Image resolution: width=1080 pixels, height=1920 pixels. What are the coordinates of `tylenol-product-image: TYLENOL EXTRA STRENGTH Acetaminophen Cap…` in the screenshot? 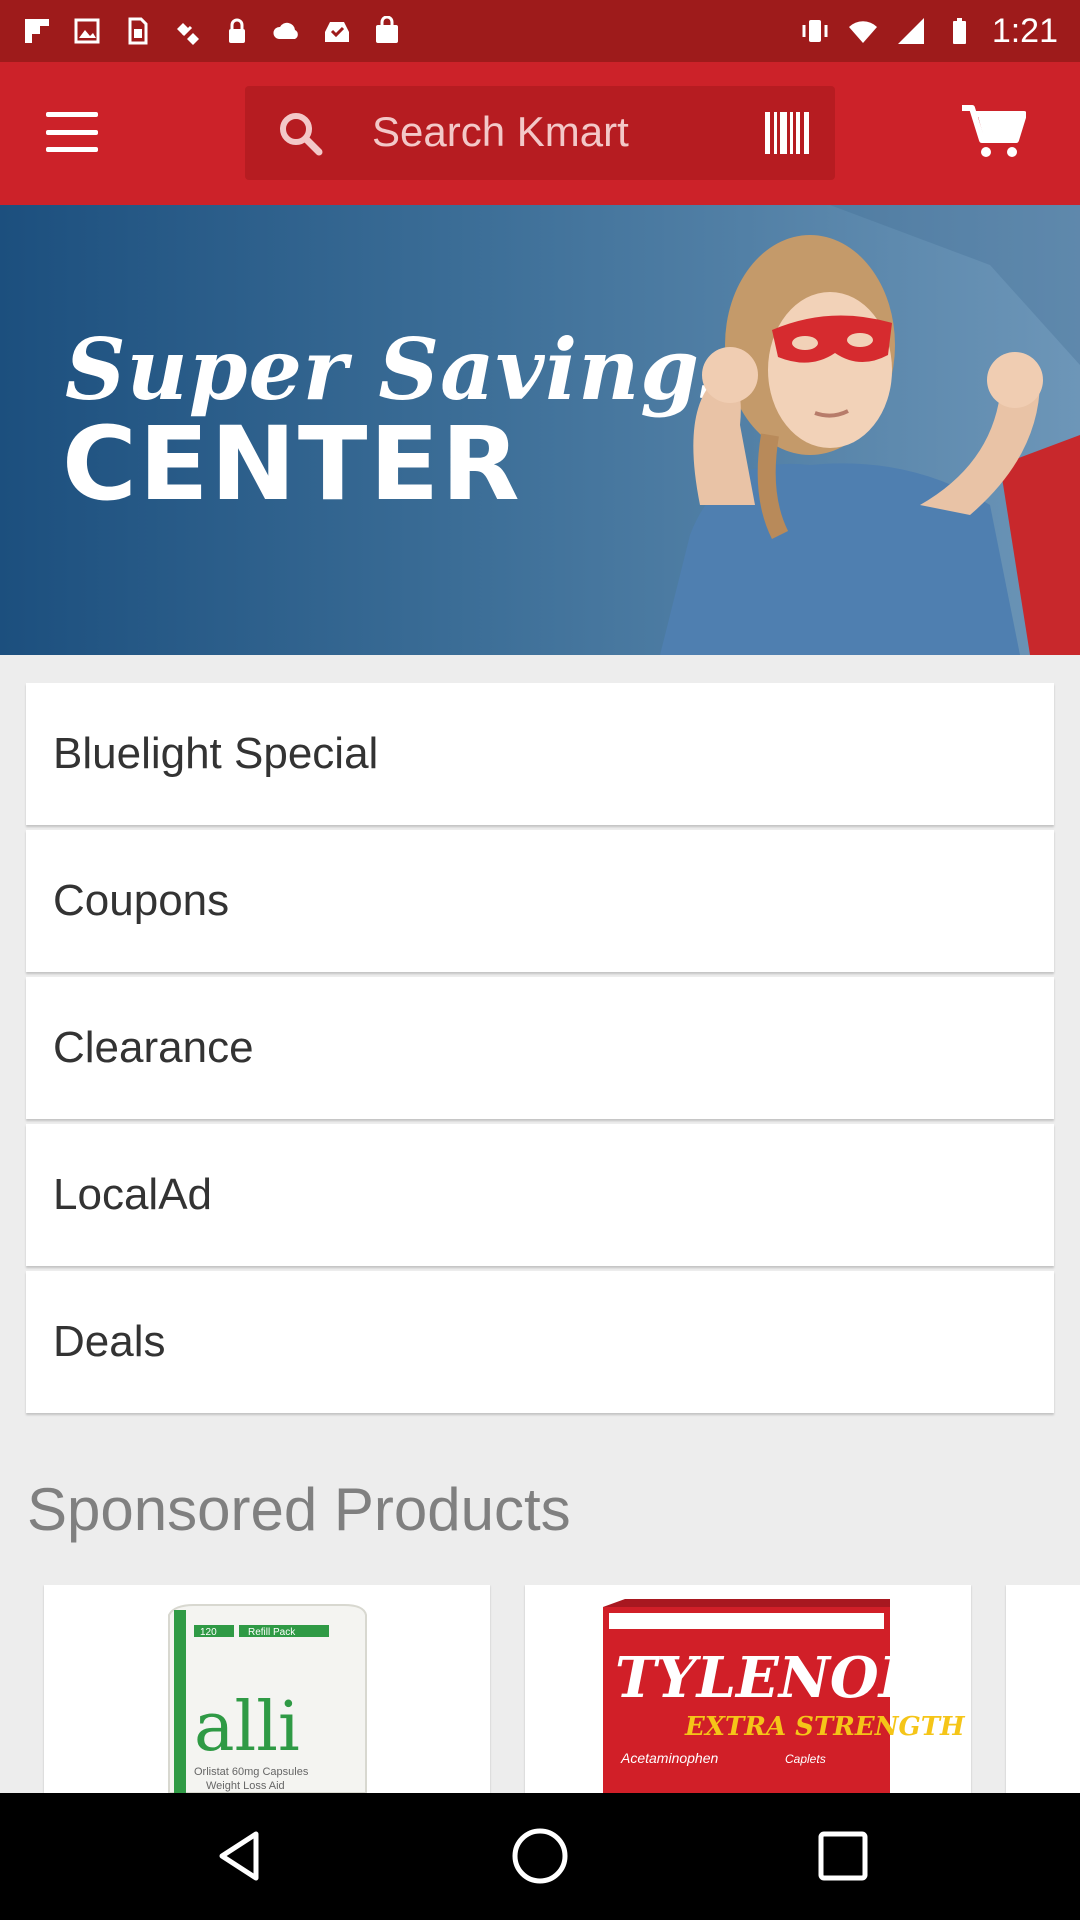 It's located at (784, 1696).